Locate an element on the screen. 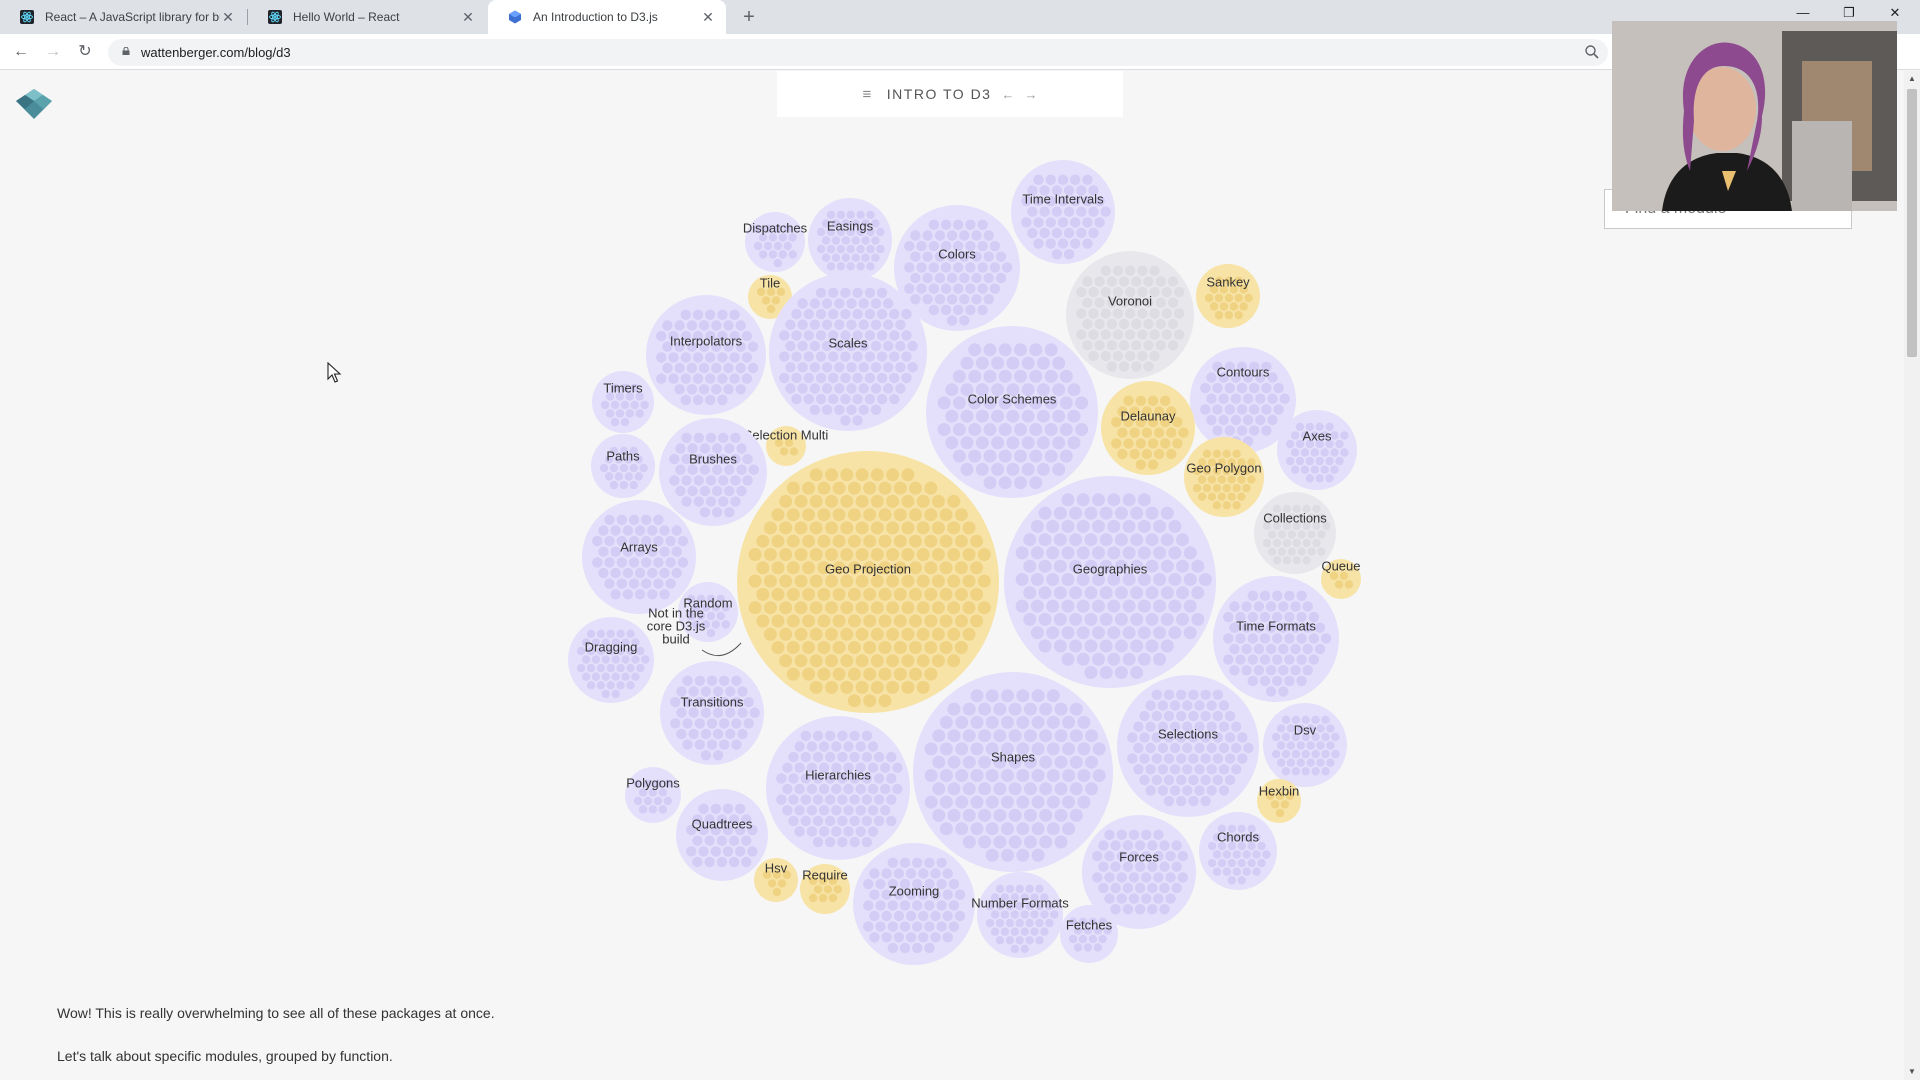  module-chords: Chords is located at coordinates (1238, 851).